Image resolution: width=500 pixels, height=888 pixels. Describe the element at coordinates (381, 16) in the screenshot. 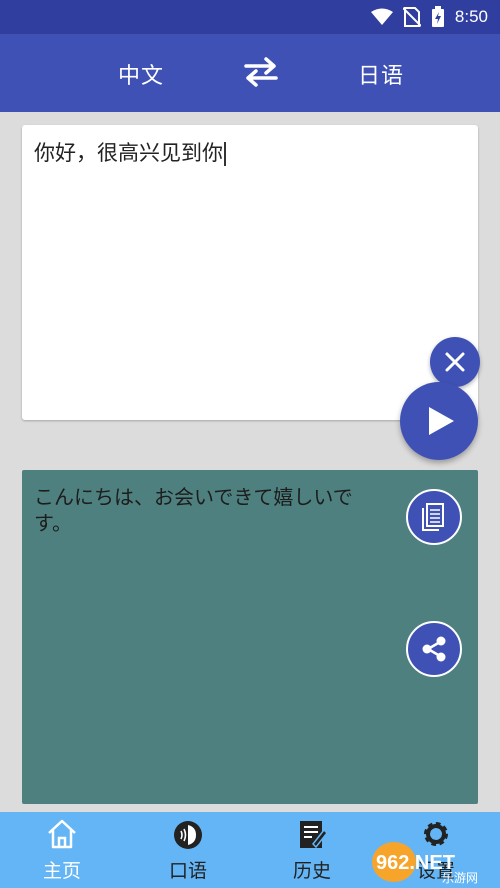

I see `wifi-icon` at that location.